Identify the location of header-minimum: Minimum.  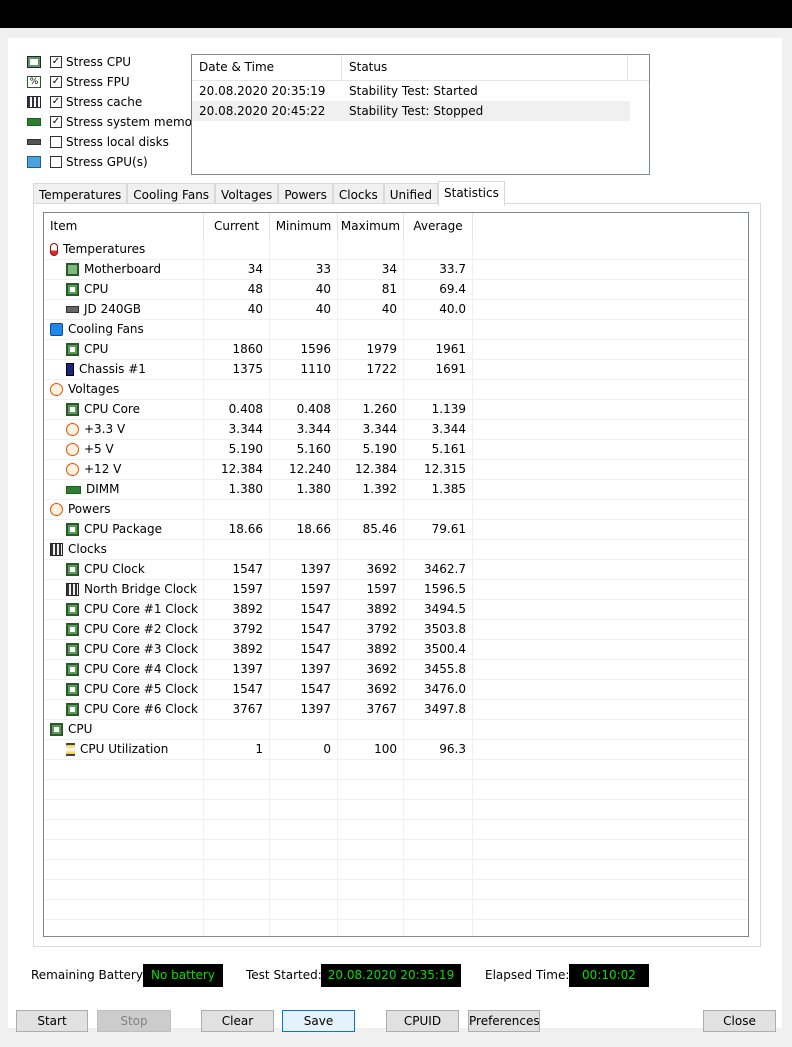
(304, 226).